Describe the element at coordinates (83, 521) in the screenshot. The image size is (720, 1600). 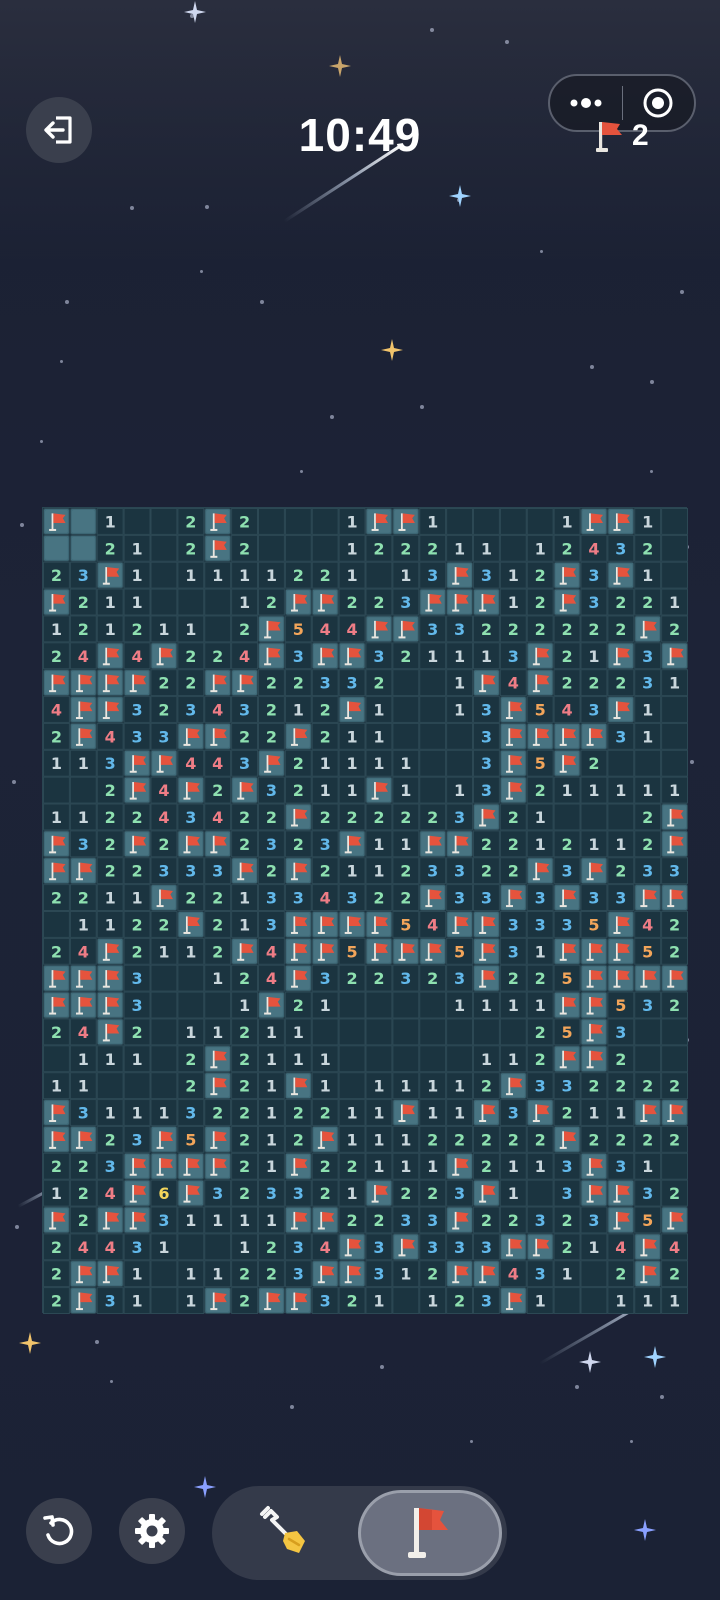
I see `cell-covered` at that location.